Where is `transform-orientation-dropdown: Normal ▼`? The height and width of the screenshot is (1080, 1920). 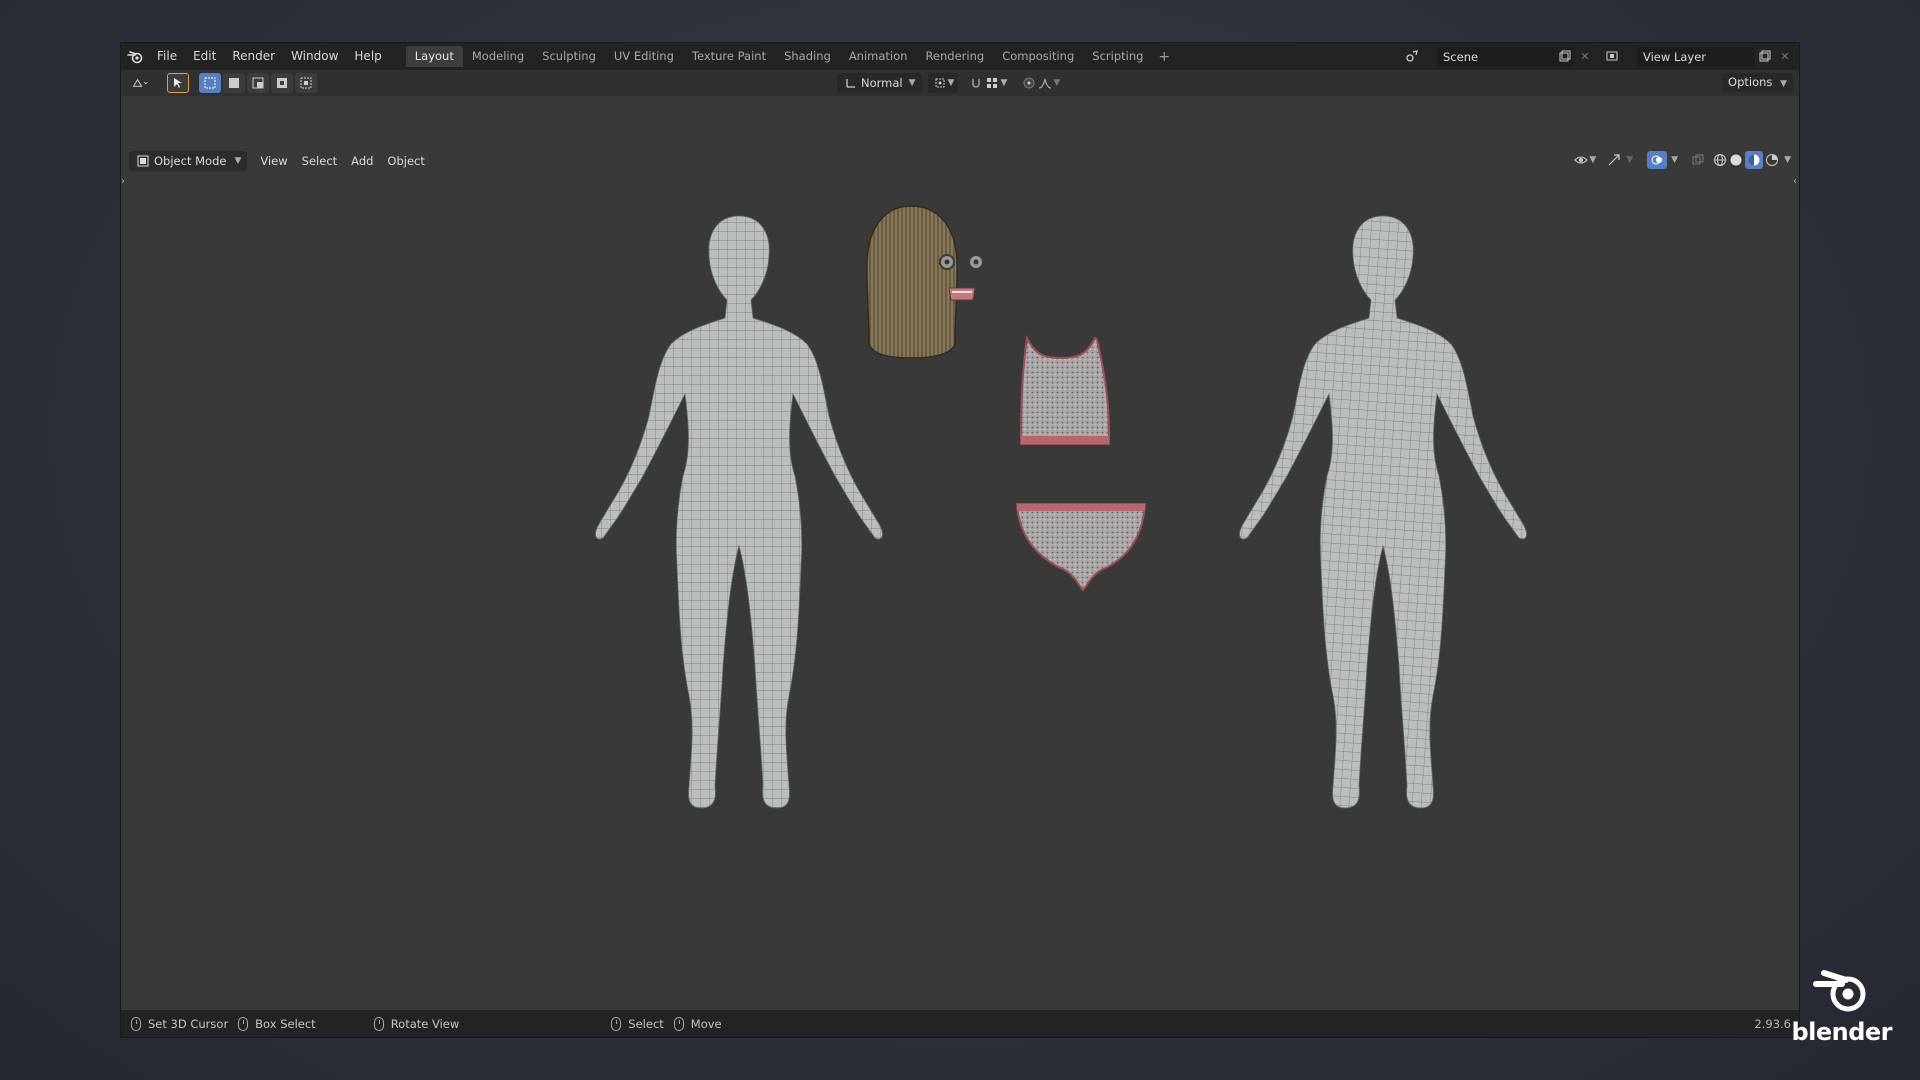
transform-orientation-dropdown: Normal ▼ is located at coordinates (879, 83).